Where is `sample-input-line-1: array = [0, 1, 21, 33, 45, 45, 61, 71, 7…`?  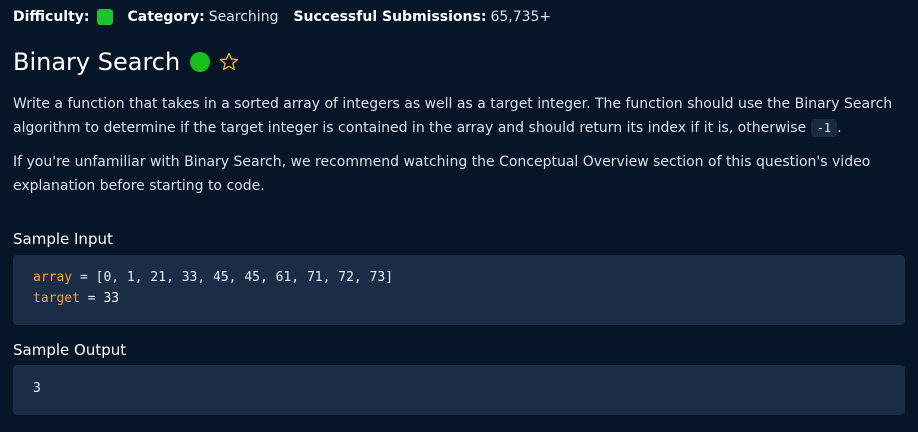
sample-input-line-1: array = [0, 1, 21, 33, 45, 45, 61, 71, 7… is located at coordinates (459, 277).